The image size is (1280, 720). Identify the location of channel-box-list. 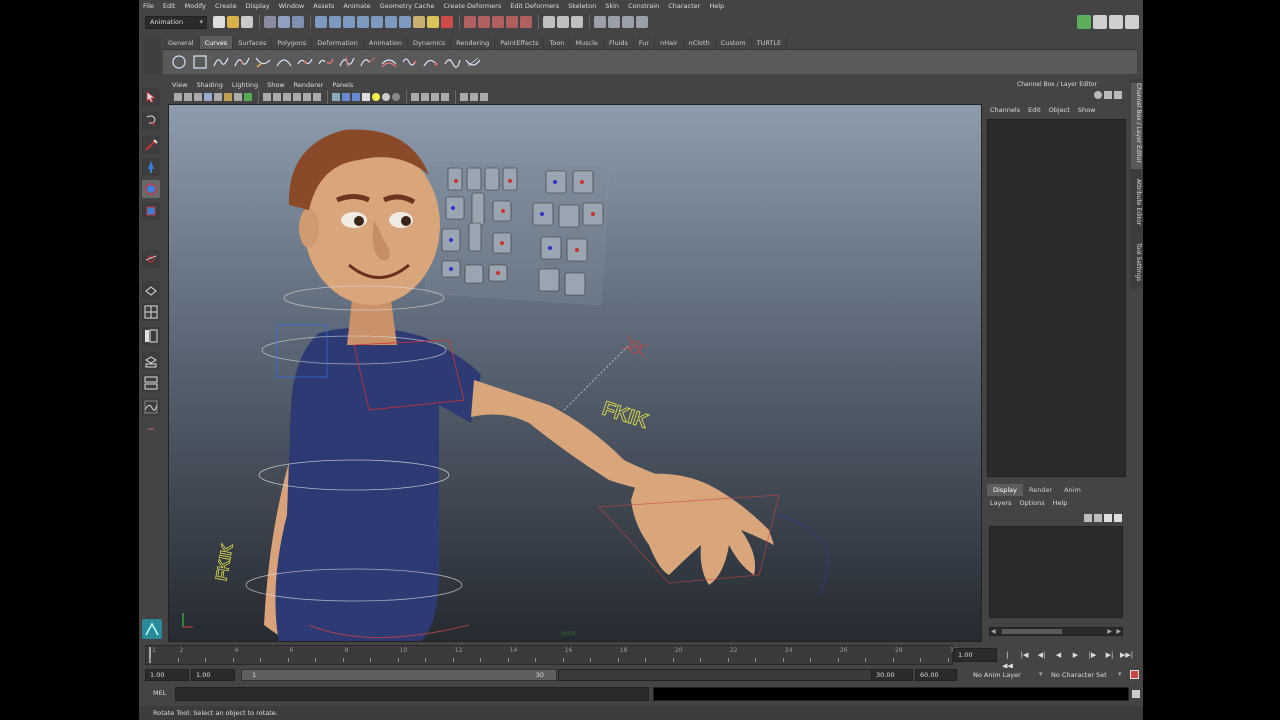
(1056, 298).